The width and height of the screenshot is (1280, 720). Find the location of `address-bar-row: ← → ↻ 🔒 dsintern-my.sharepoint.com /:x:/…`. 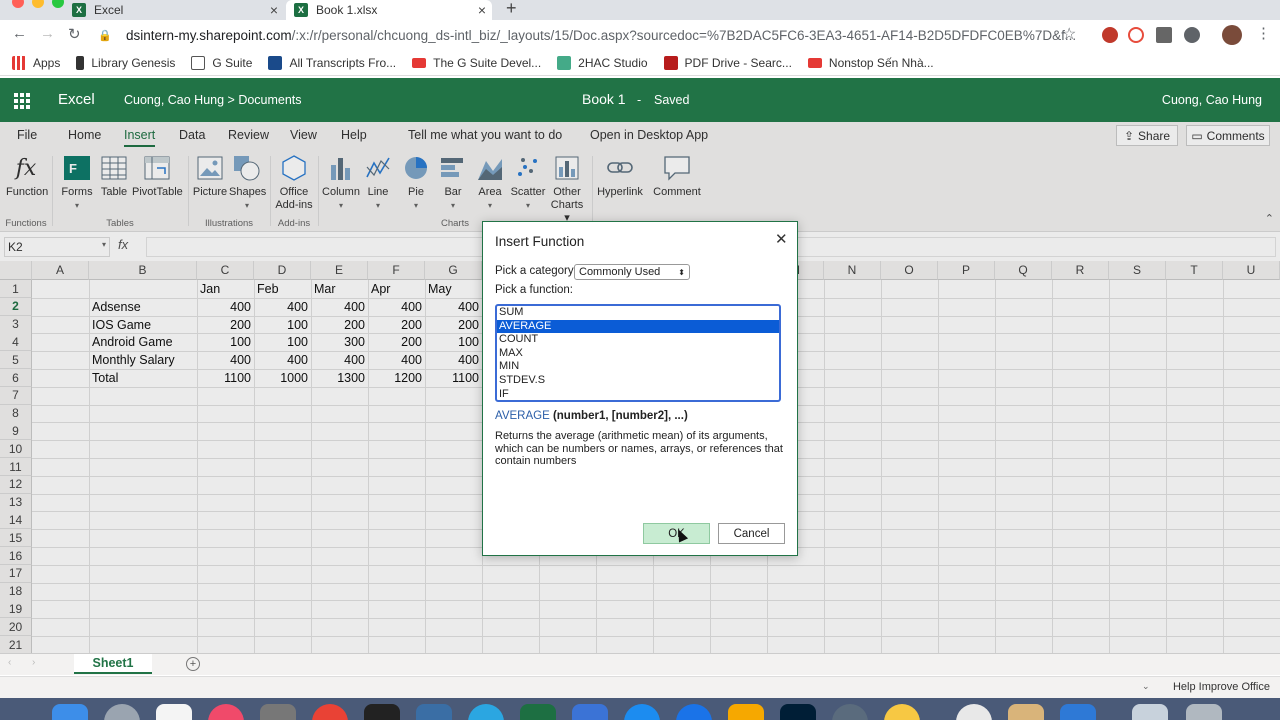

address-bar-row: ← → ↻ 🔒 dsintern-my.sharepoint.com /:x:/… is located at coordinates (640, 35).